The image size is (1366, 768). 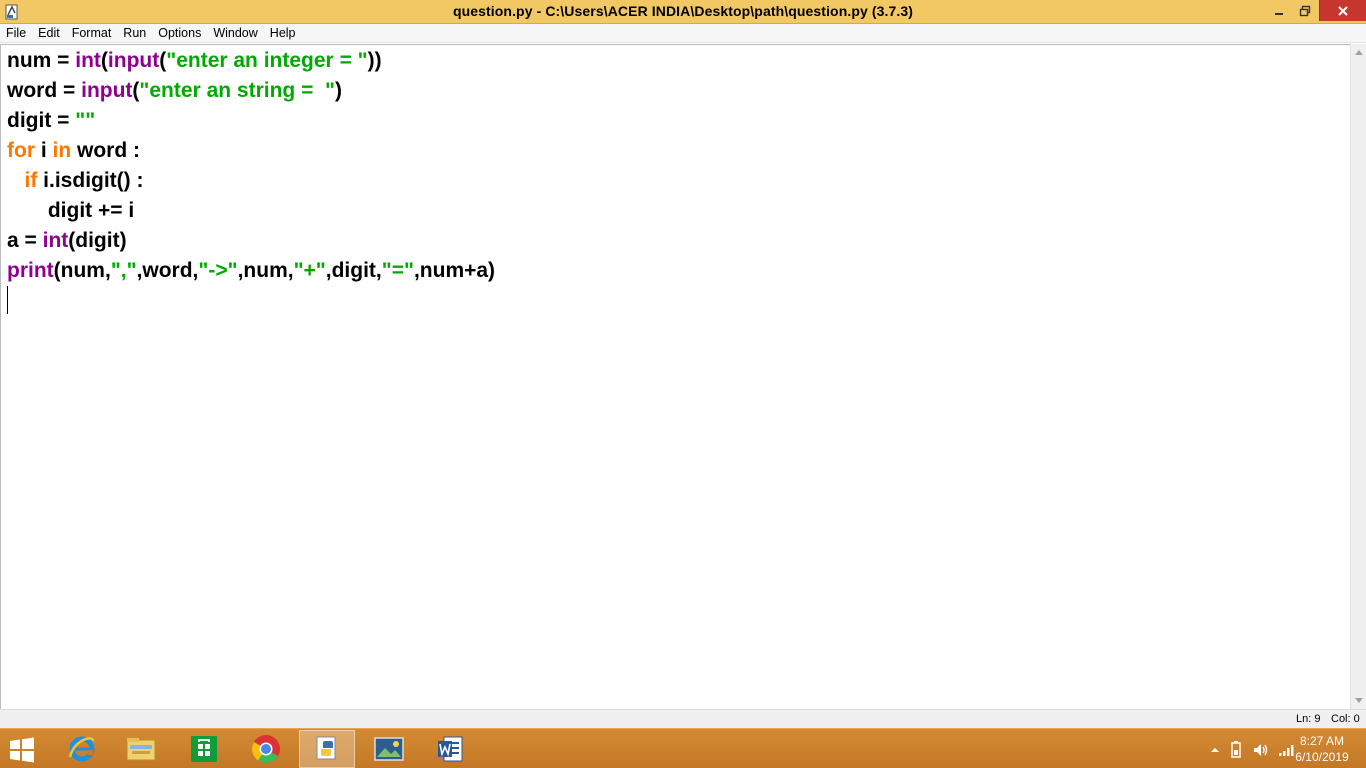 I want to click on code-token: if, so click(x=31, y=180).